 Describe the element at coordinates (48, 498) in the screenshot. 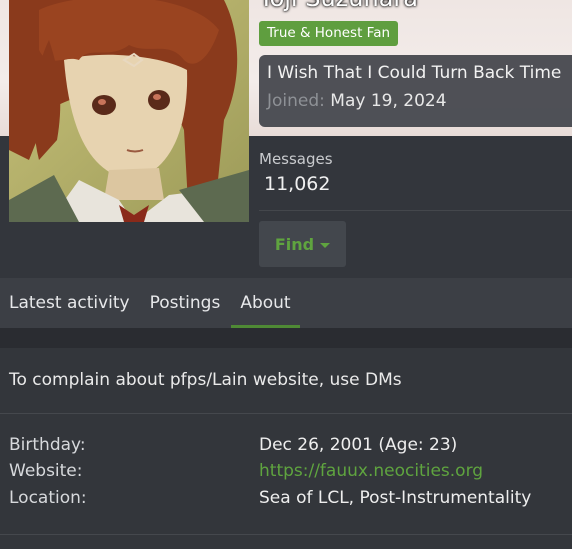

I see `location-label: Location:` at that location.